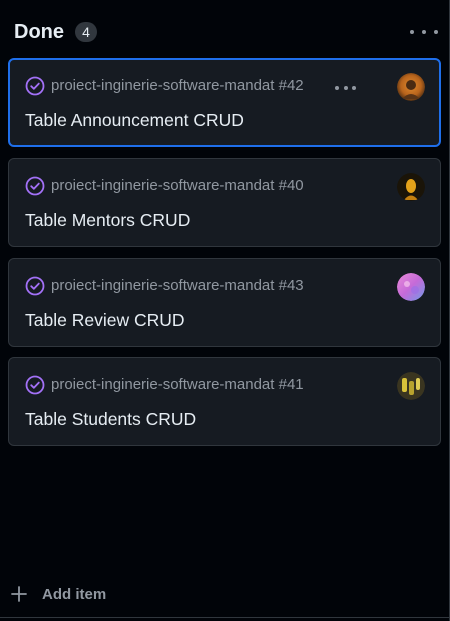 Image resolution: width=450 pixels, height=621 pixels. Describe the element at coordinates (134, 120) in the screenshot. I see `card-title: Table Announcement CRUD` at that location.